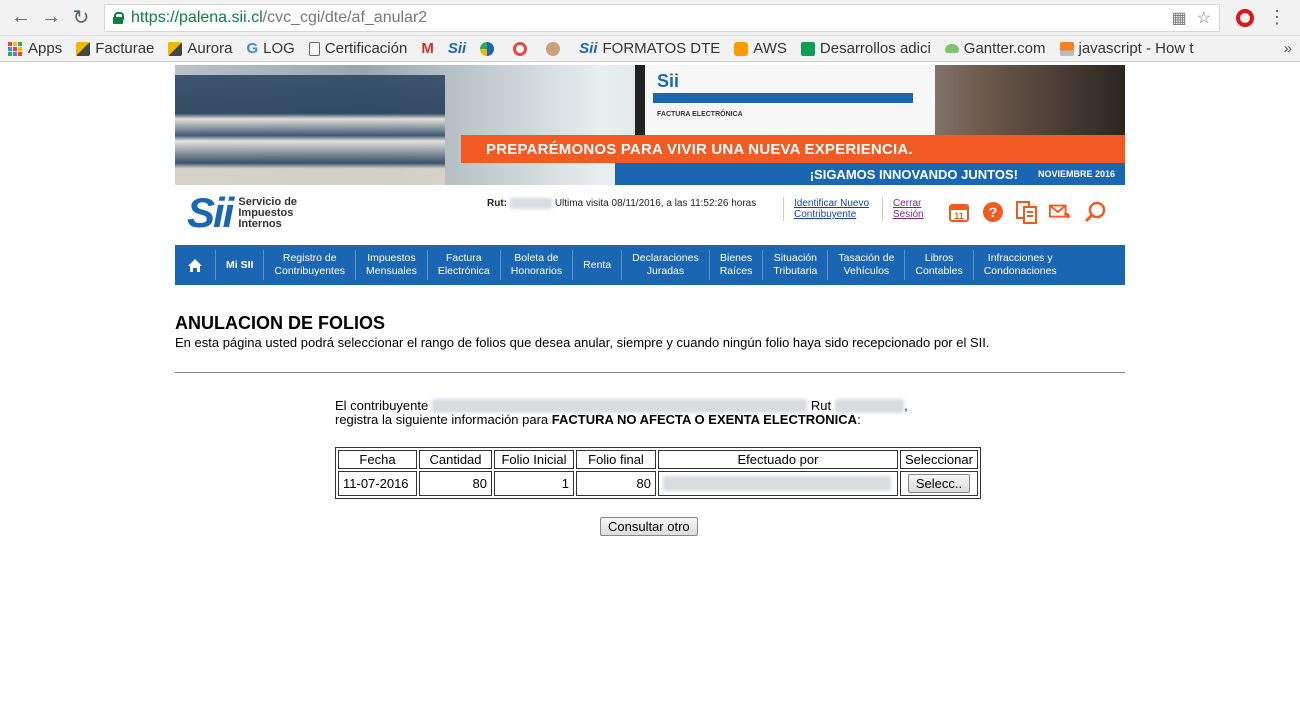  Describe the element at coordinates (875, 48) in the screenshot. I see `bookmark-label: Desarrollos adici` at that location.